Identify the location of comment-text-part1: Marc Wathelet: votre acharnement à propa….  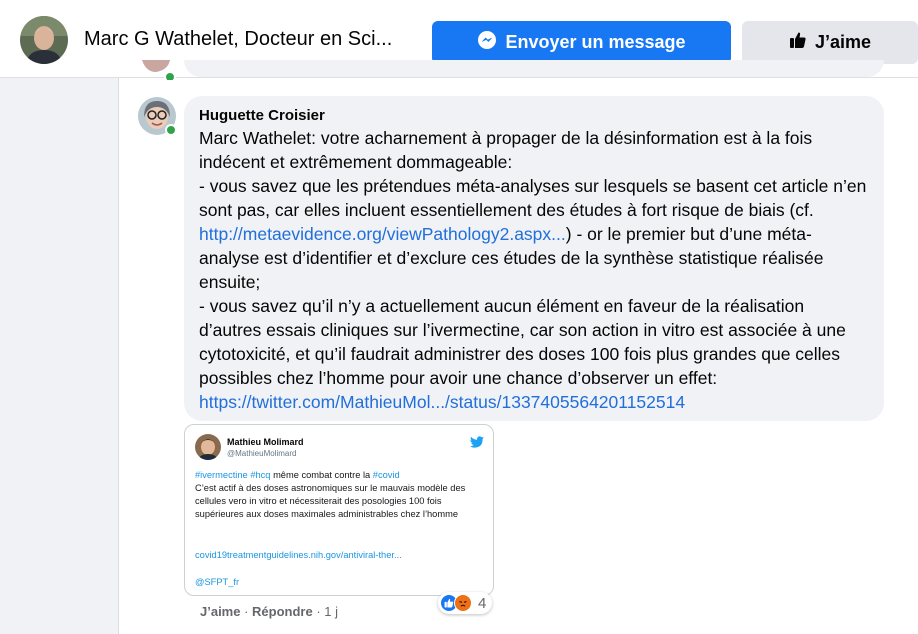
(533, 174).